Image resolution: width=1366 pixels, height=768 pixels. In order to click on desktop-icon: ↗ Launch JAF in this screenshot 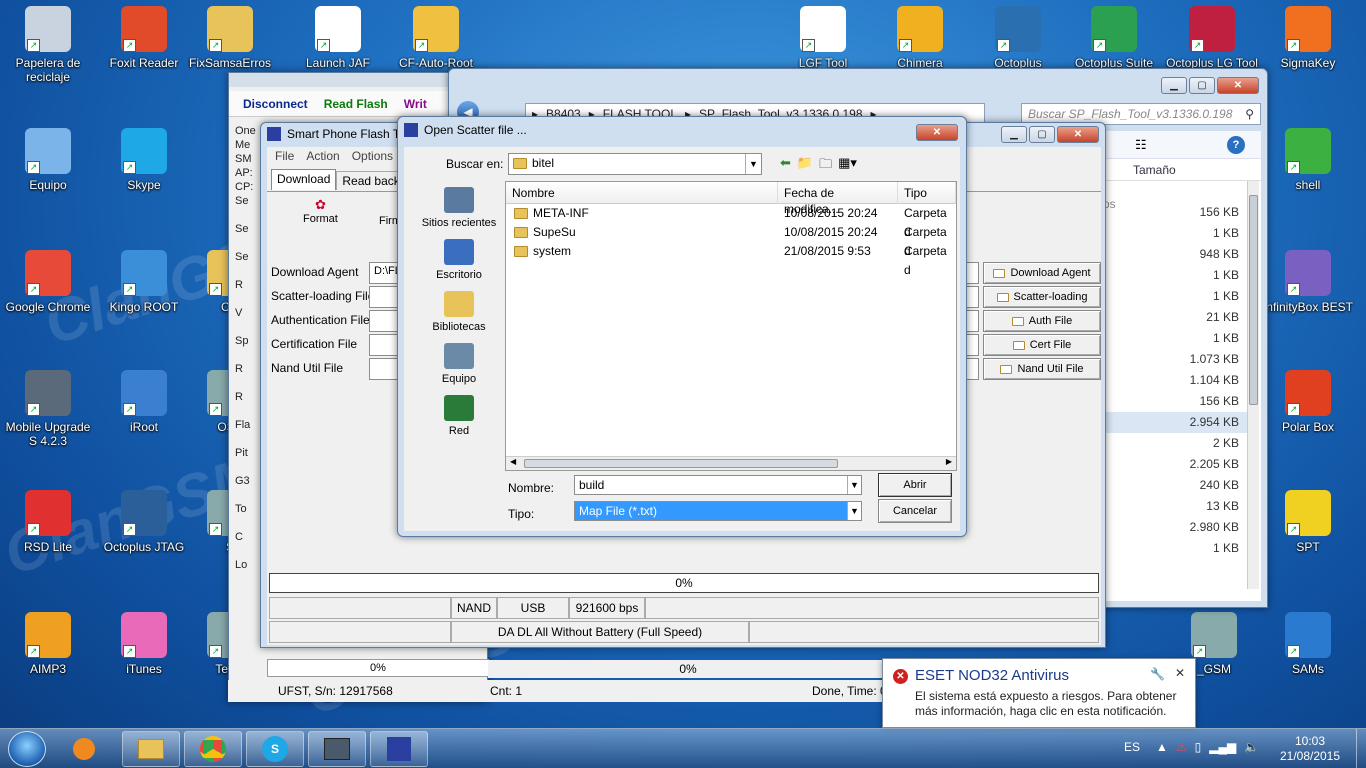, I will do `click(338, 38)`.